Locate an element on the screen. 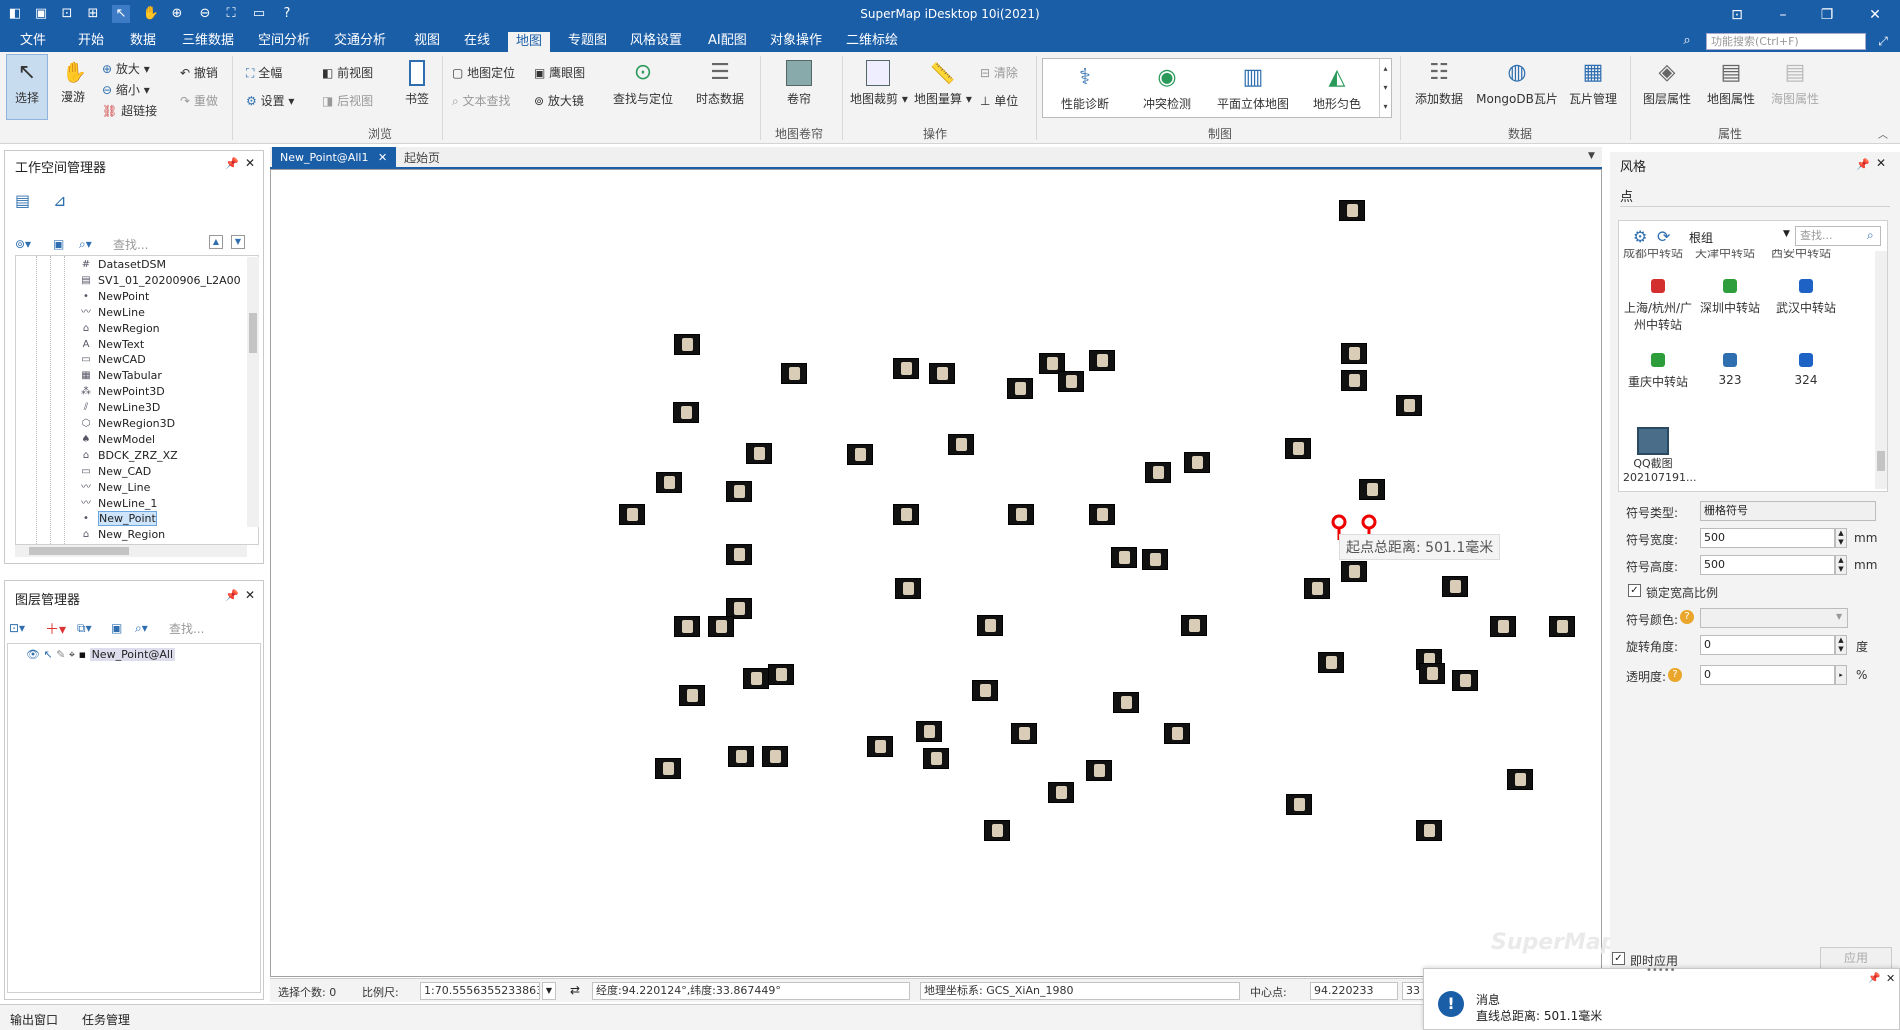 Image resolution: width=1900 pixels, height=1030 pixels. tree-scrollbar is located at coordinates (253, 392).